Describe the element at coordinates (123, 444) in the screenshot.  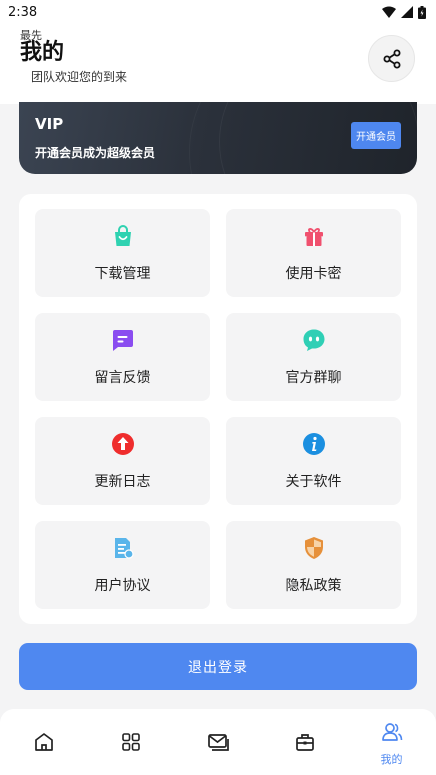
I see `upload-arrow-icon` at that location.